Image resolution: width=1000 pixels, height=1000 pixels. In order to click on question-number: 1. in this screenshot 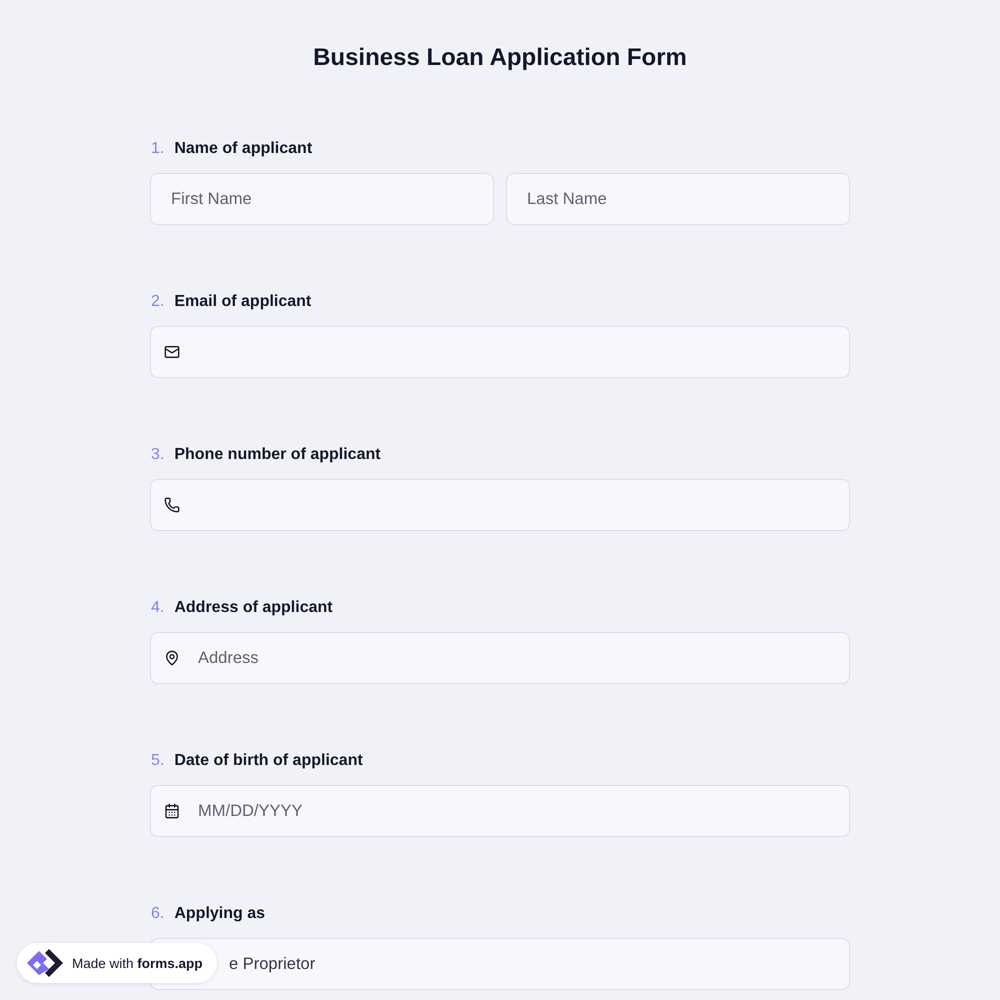, I will do `click(157, 149)`.